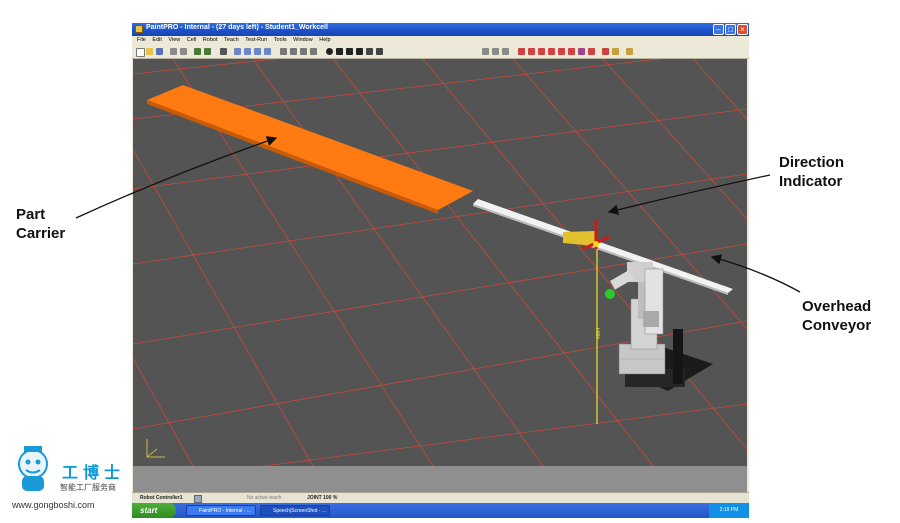 This screenshot has height=523, width=900. I want to click on arrow-part-carrier, so click(176, 177).